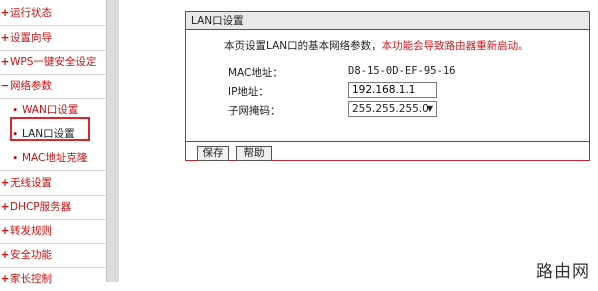 This screenshot has height=291, width=598. Describe the element at coordinates (402, 71) in the screenshot. I see `mac-value: D8-15-0D-EF-95-16` at that location.